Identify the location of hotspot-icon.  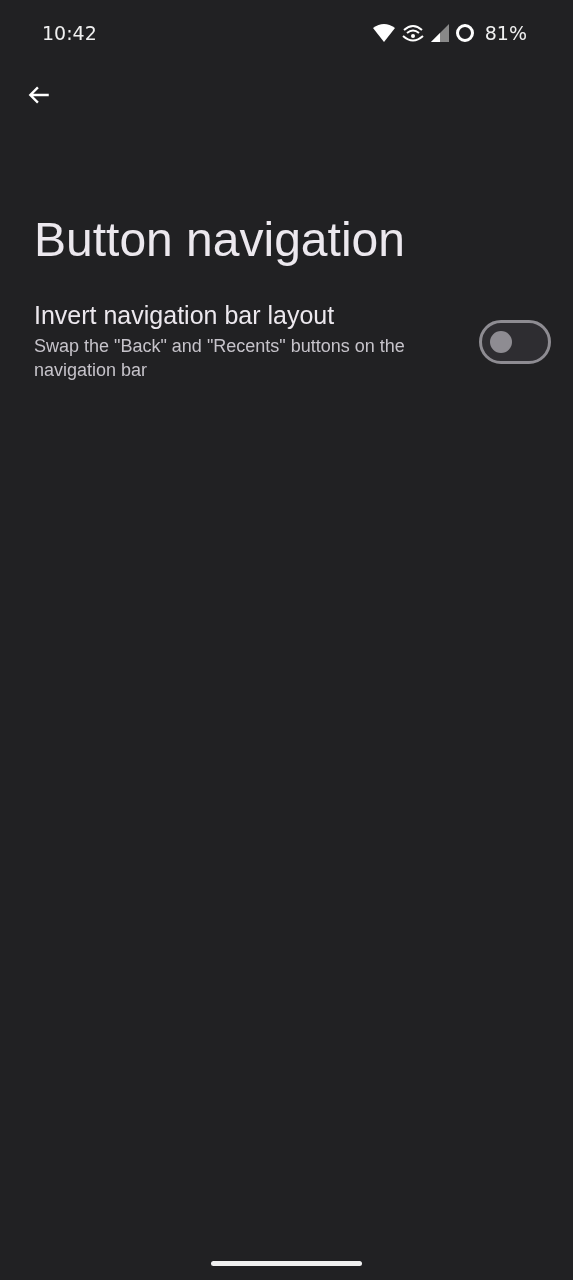
(412, 33).